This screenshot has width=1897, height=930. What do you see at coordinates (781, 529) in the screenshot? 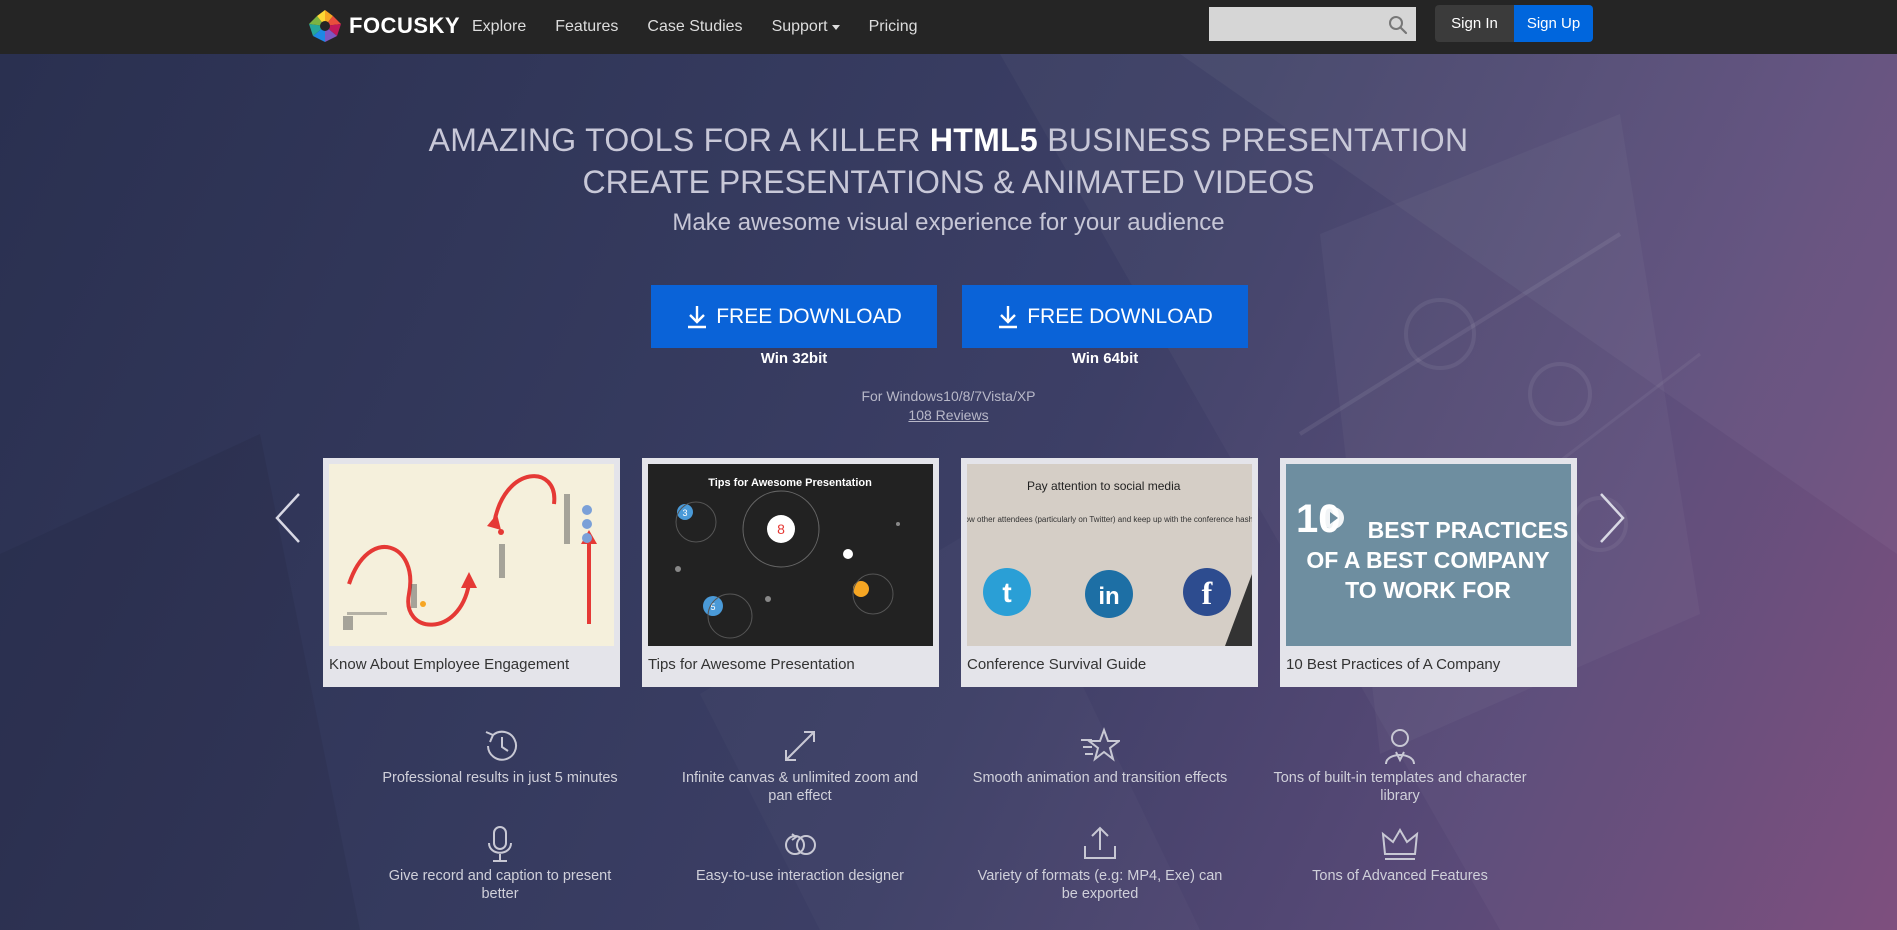
I see `svg-text: 8` at bounding box center [781, 529].